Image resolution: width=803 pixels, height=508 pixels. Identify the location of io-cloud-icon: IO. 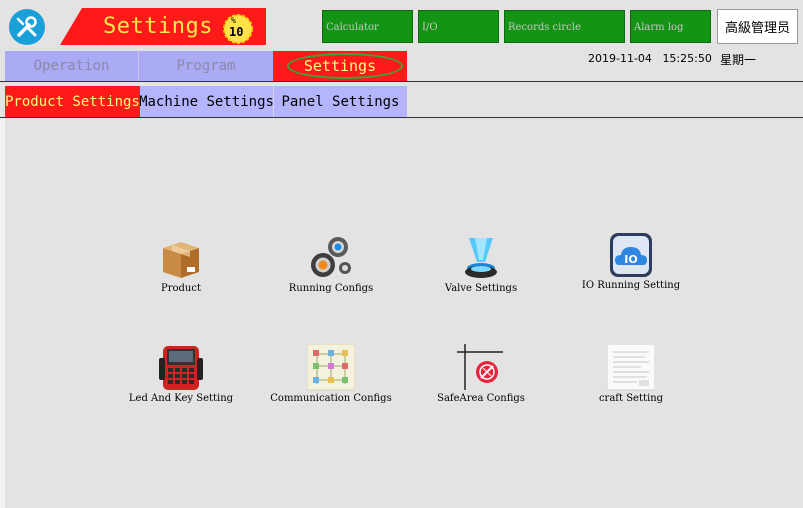
(631, 255).